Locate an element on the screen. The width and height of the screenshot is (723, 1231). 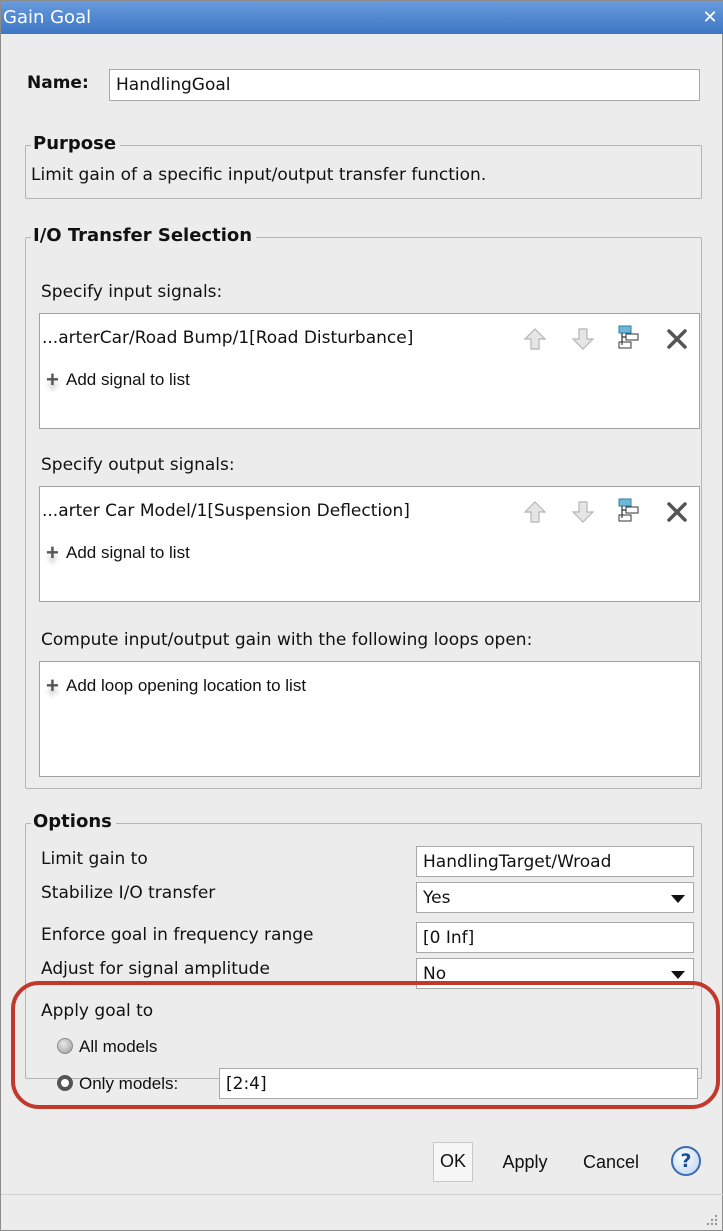
ok-button: OK is located at coordinates (453, 1162).